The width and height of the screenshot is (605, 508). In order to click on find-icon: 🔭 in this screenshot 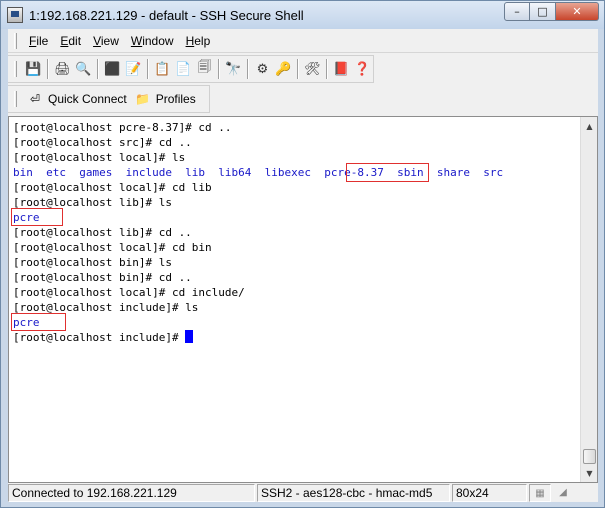, I will do `click(233, 69)`.